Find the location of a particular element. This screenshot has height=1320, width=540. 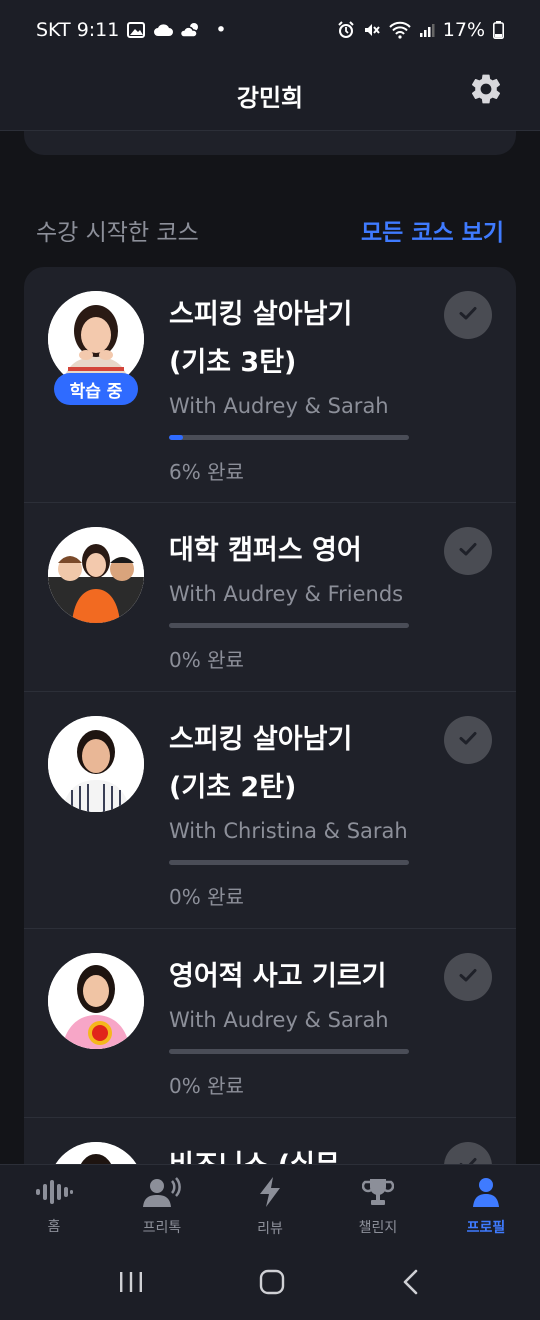

course-info: 대학 캠퍼스 영어 With Audrey & Friends 0% 완료 is located at coordinates (300, 600).